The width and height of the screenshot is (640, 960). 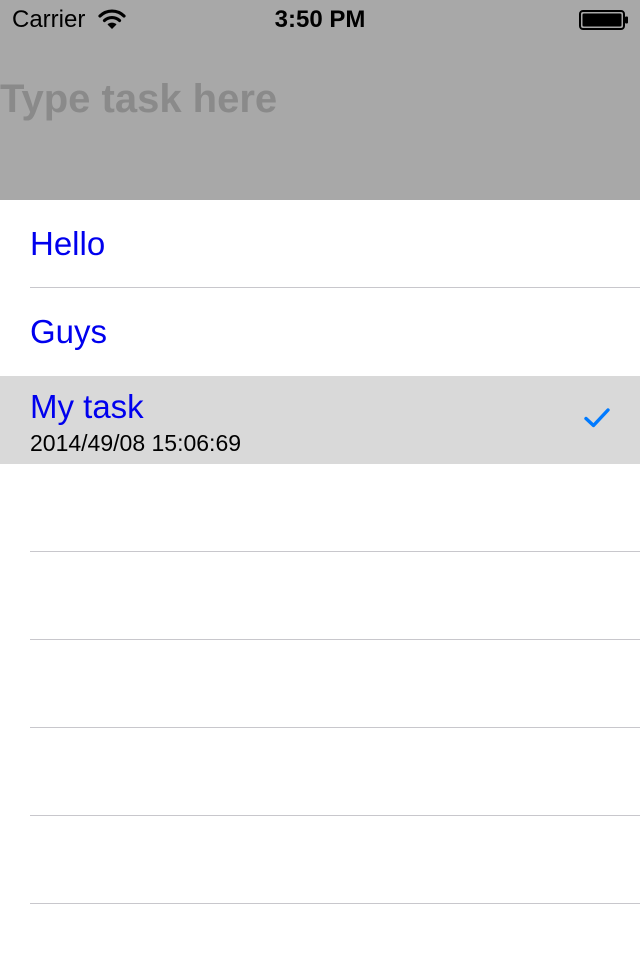 I want to click on status-bar: Carrier 3:50 PM, so click(x=320, y=20).